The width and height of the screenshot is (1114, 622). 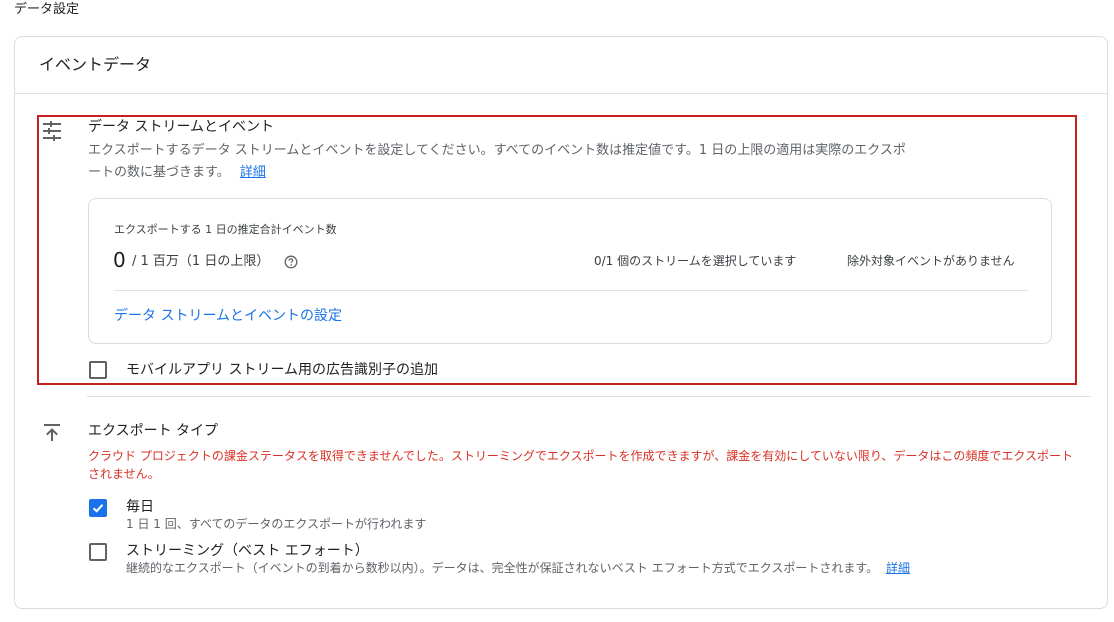 I want to click on streaming-details-link: 詳細, so click(x=898, y=568).